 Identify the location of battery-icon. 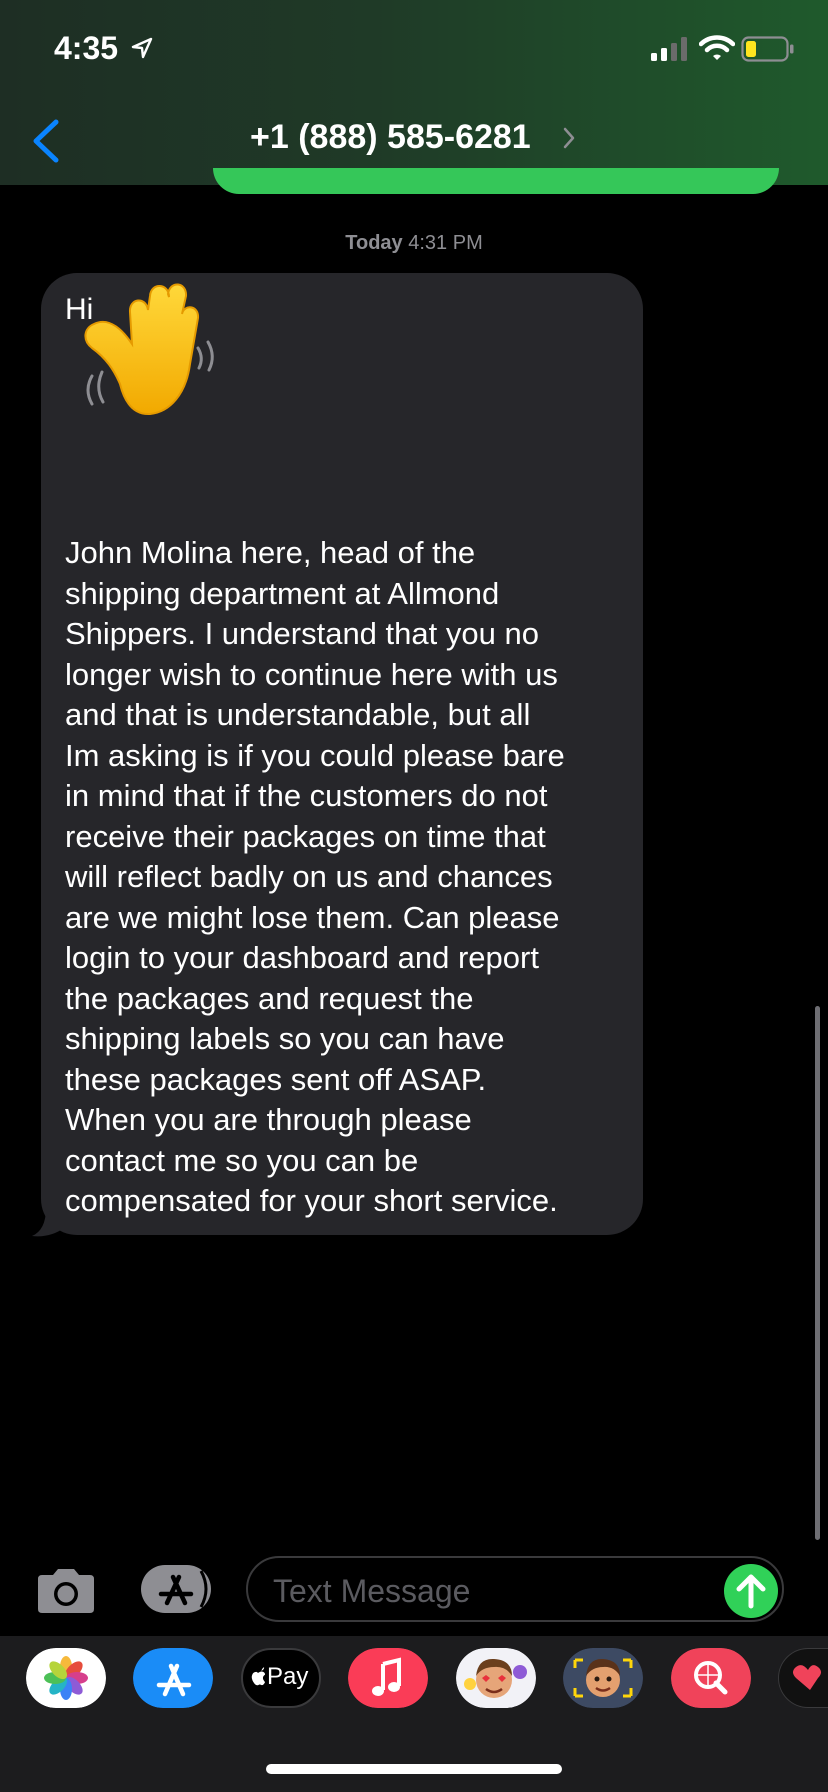
(767, 49).